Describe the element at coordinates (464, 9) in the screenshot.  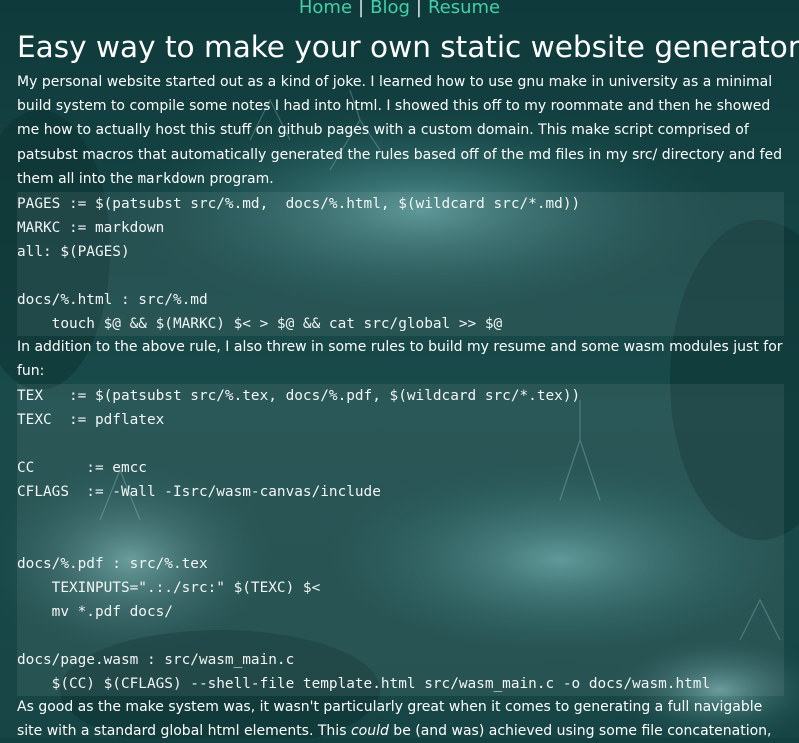
I see `nav-link-resume: Resume` at that location.